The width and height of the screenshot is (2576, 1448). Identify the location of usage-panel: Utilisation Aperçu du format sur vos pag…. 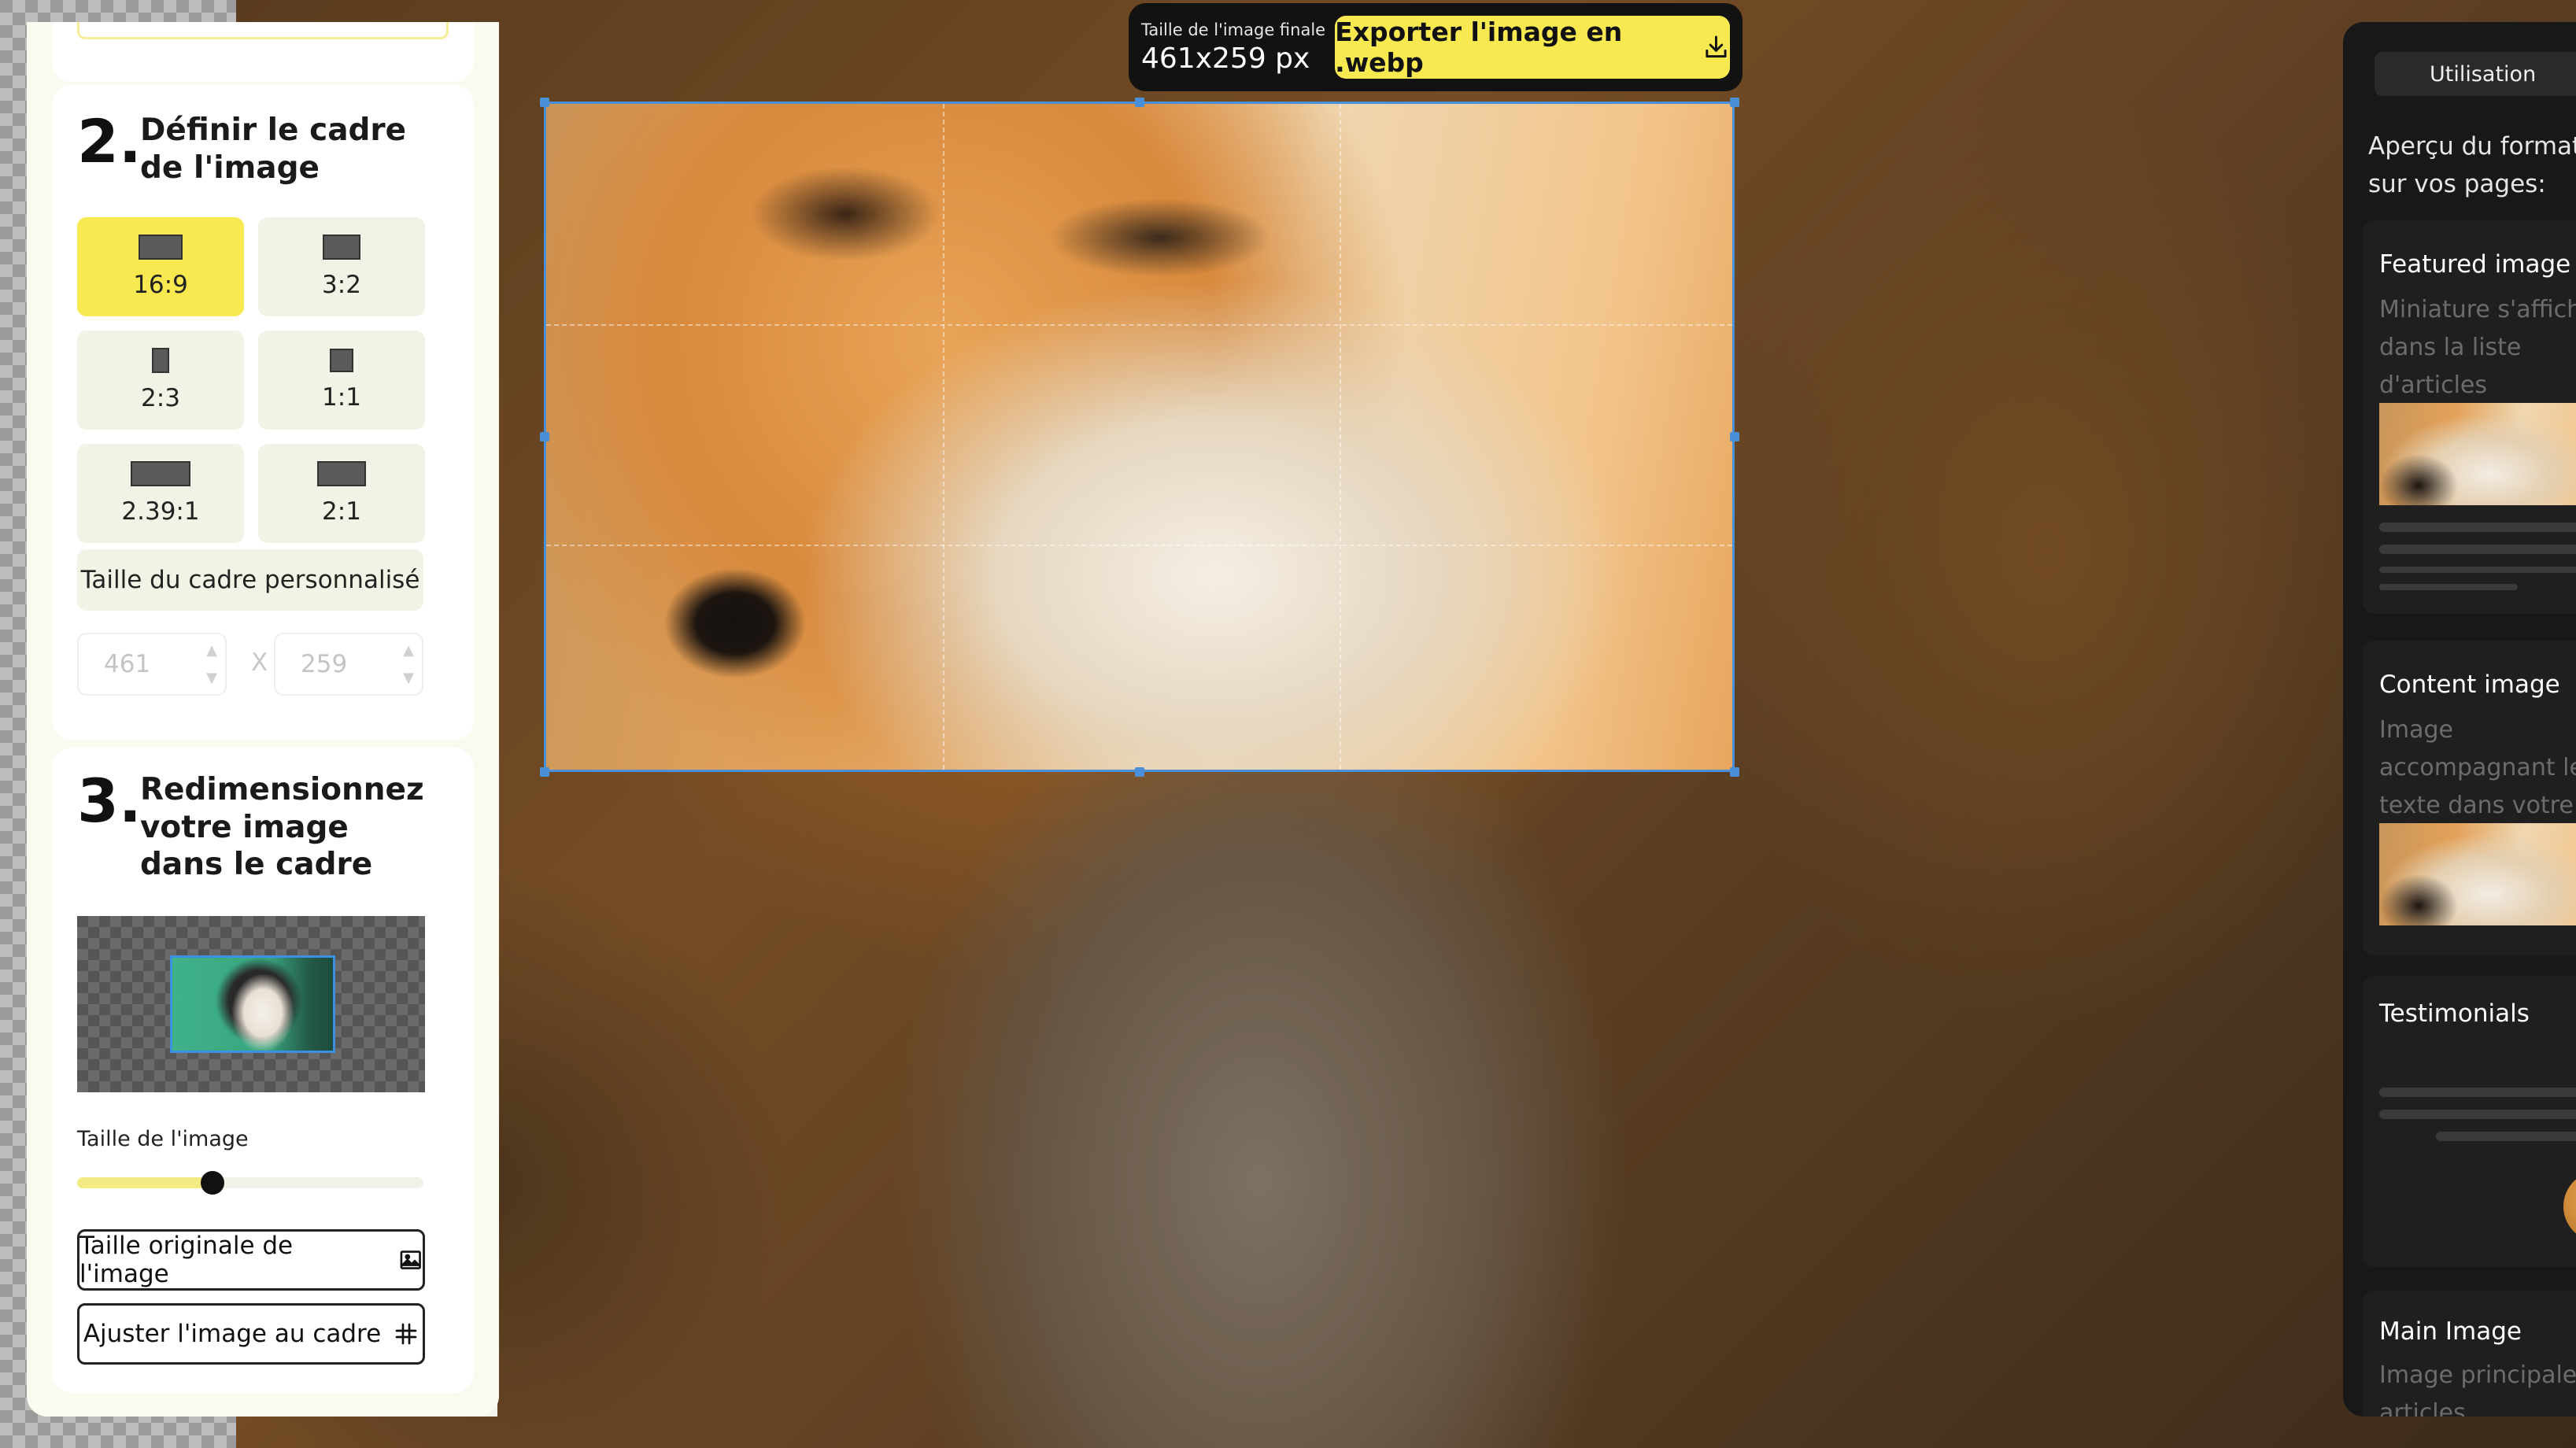
(2459, 719).